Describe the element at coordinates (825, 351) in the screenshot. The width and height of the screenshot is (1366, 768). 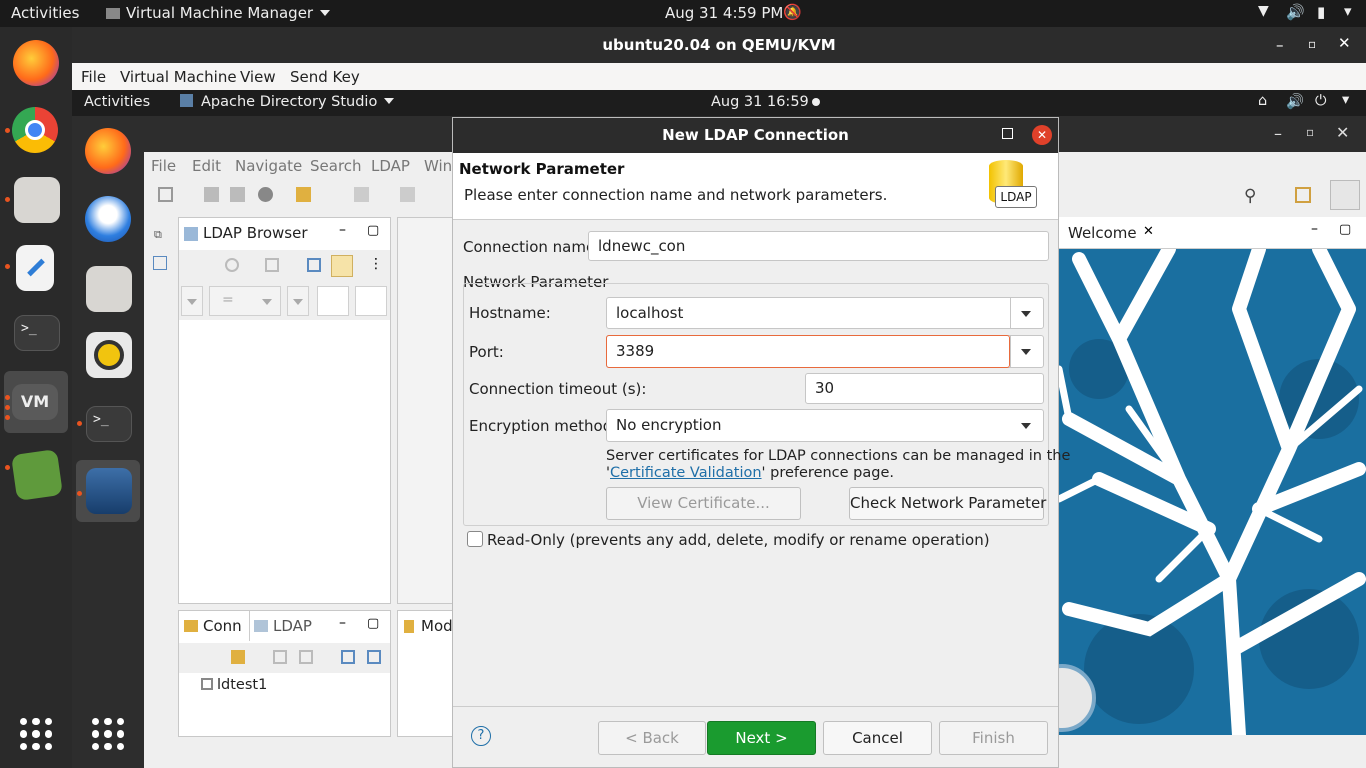
I see `port-combo: 3389` at that location.